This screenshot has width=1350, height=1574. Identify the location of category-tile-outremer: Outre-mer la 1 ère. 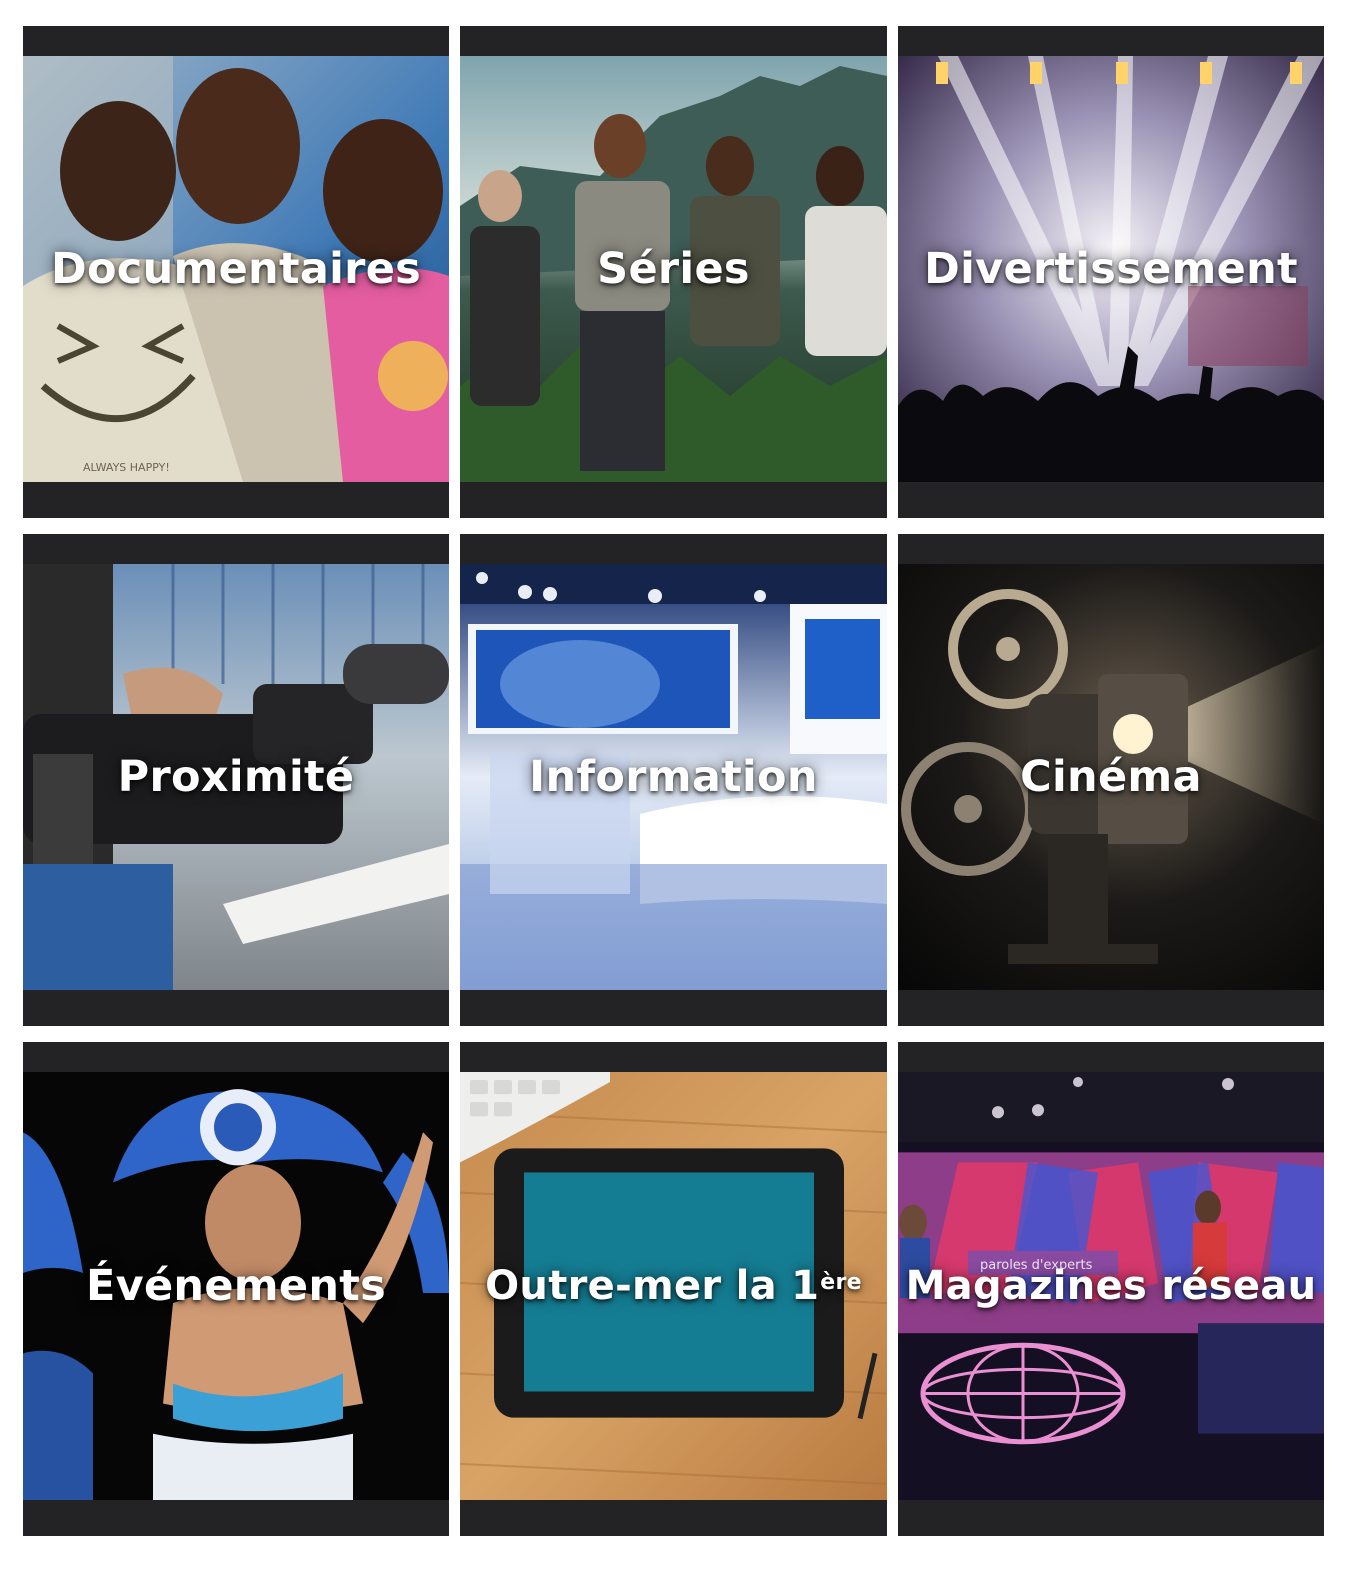
(673, 1289).